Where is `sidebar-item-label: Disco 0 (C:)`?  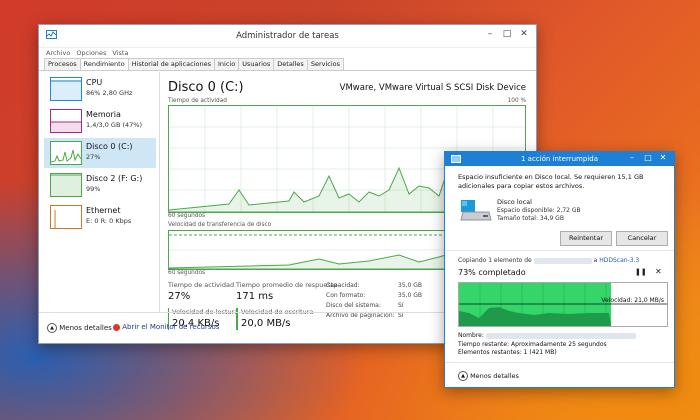
sidebar-item-label: Disco 0 (C:) is located at coordinates (109, 146).